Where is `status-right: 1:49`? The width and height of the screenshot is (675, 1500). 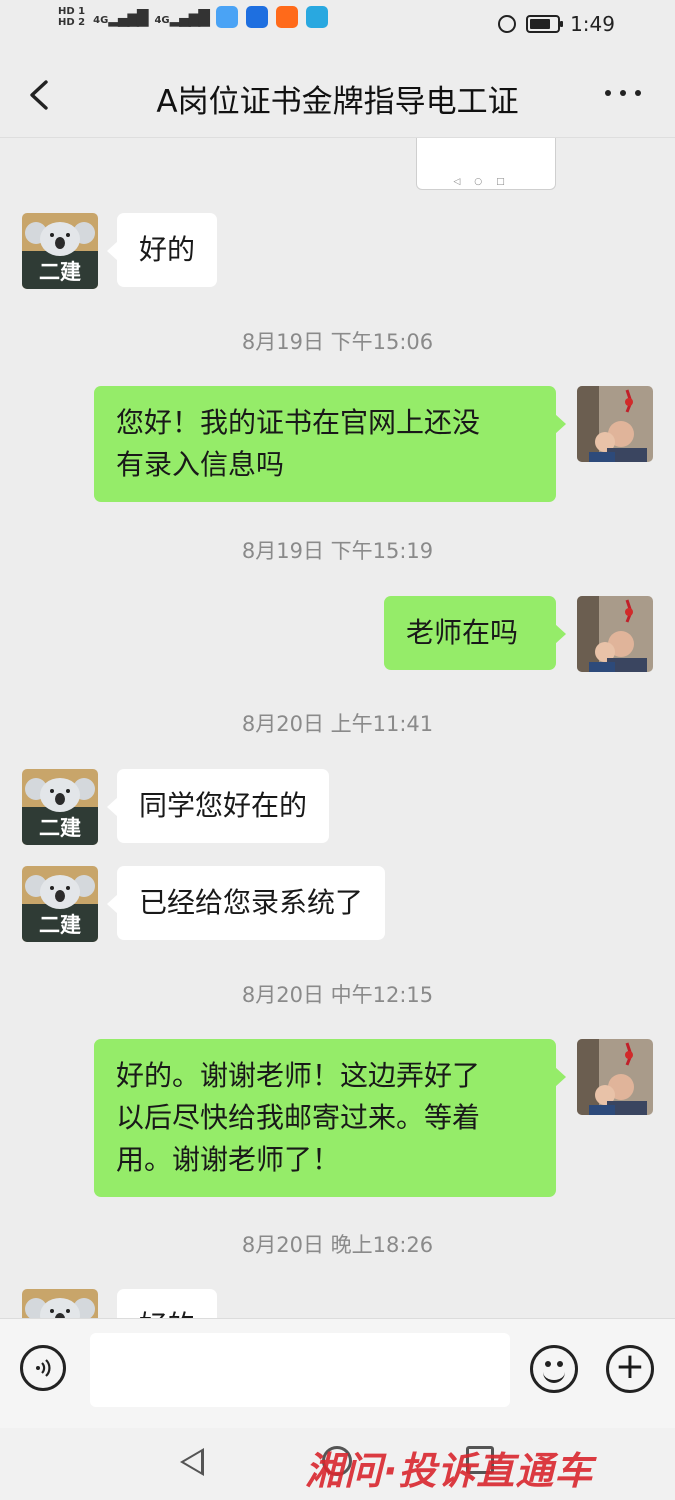 status-right: 1:49 is located at coordinates (556, 24).